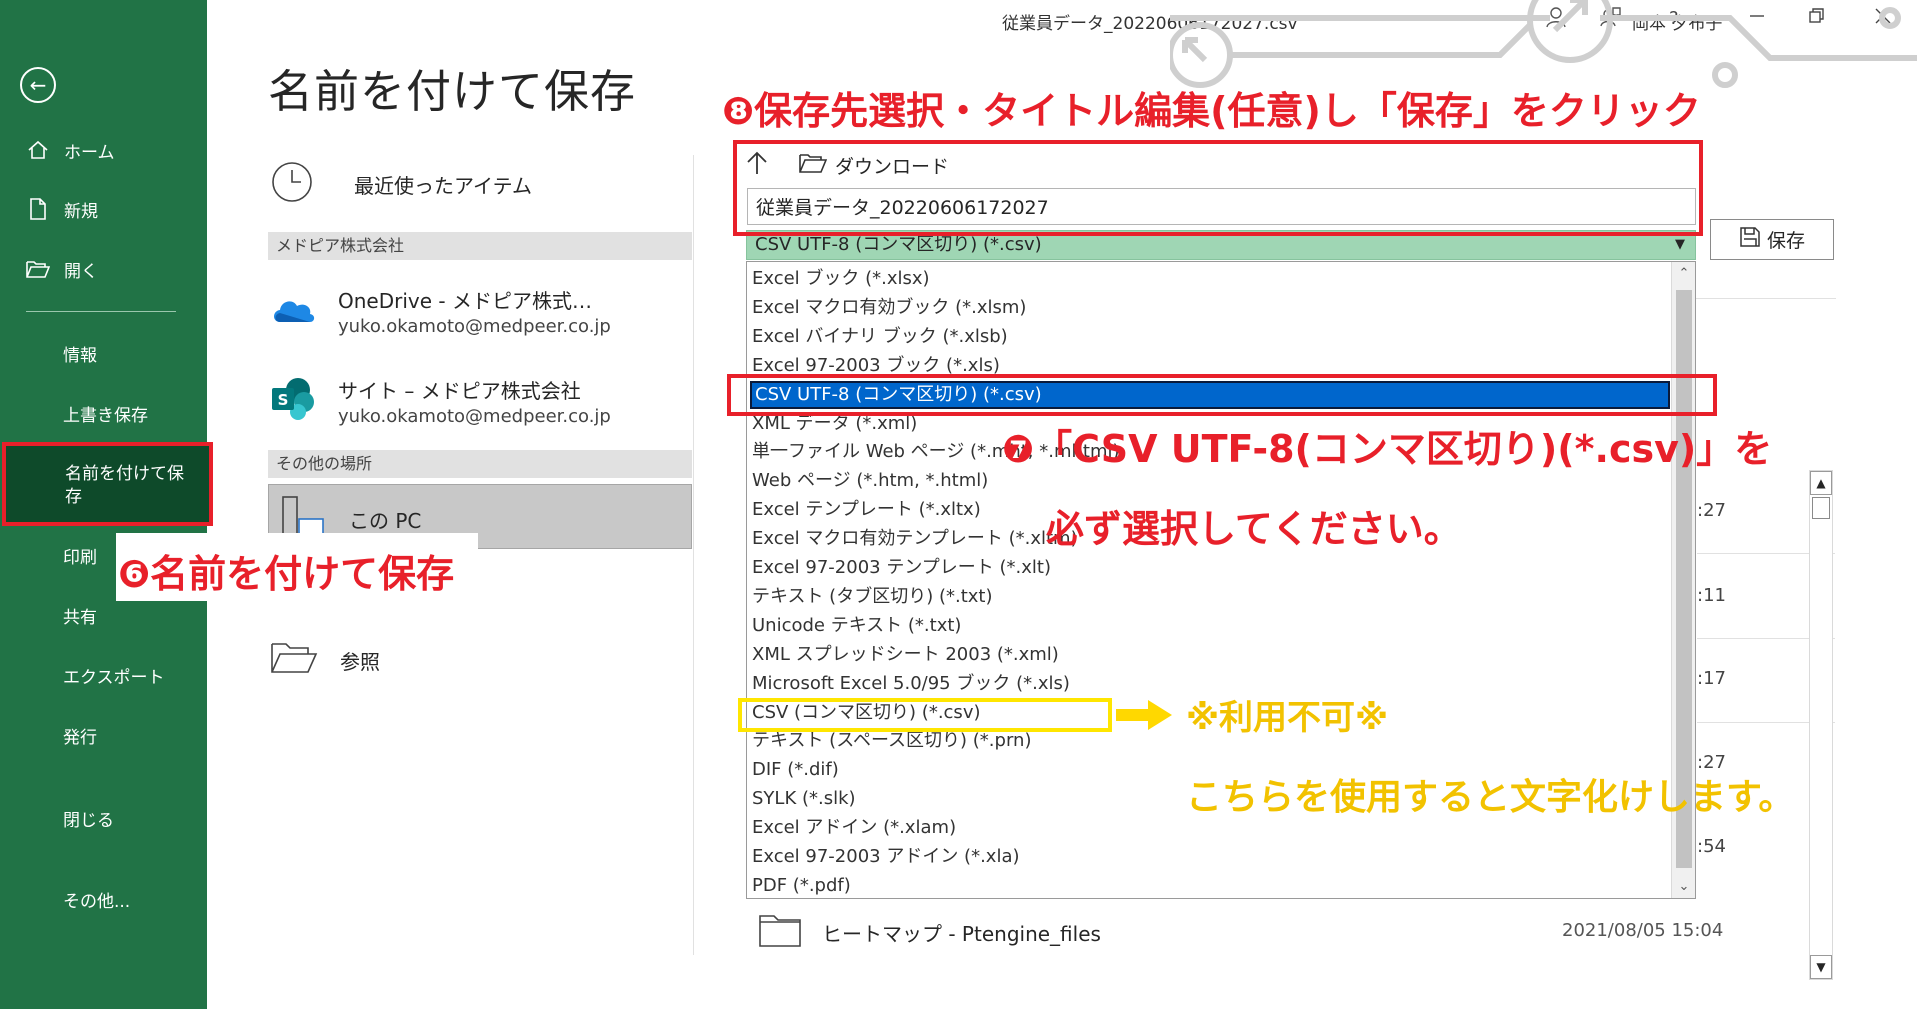 The height and width of the screenshot is (1009, 1917). Describe the element at coordinates (1222, 395) in the screenshot. I see `annotation-box-csv-utf8` at that location.